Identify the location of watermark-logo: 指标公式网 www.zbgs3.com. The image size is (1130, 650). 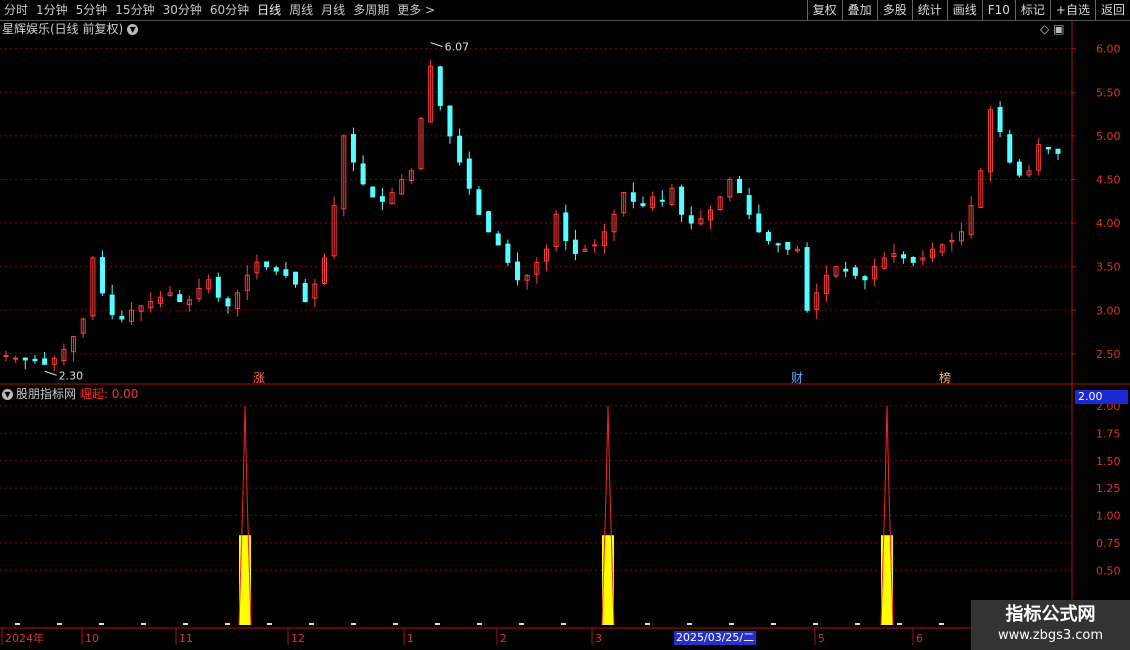
(1050, 625).